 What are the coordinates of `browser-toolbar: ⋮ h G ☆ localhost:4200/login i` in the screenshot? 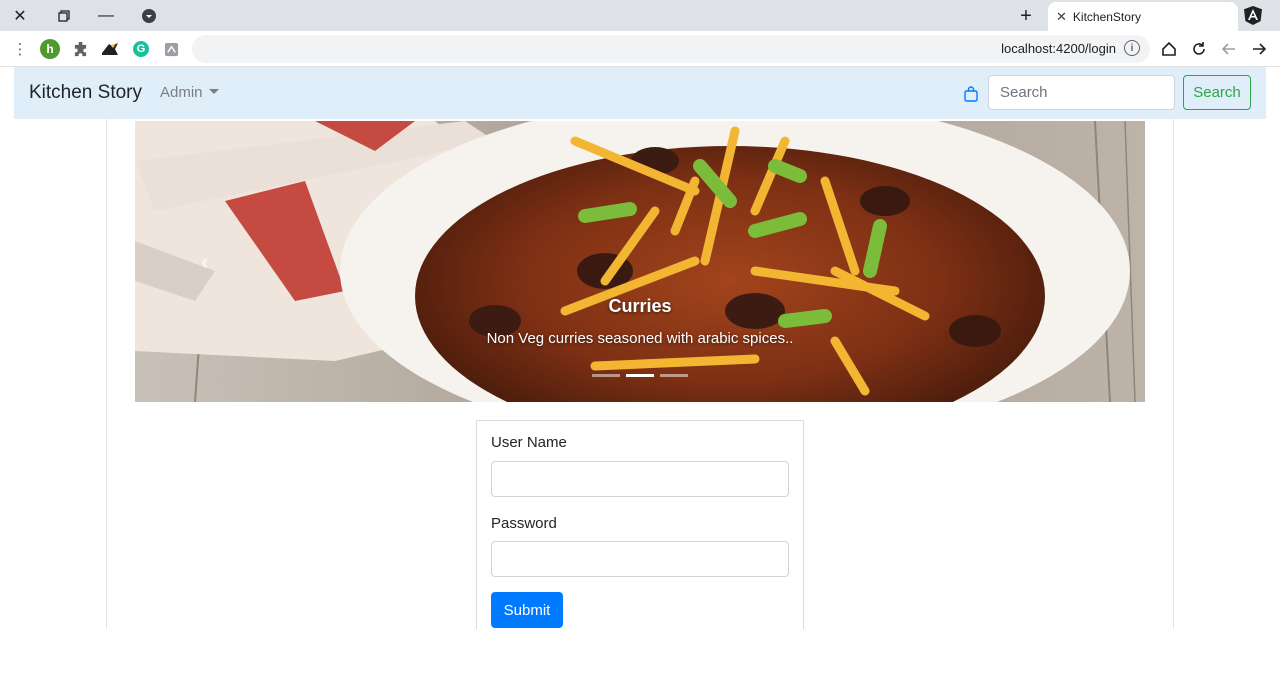 It's located at (640, 49).